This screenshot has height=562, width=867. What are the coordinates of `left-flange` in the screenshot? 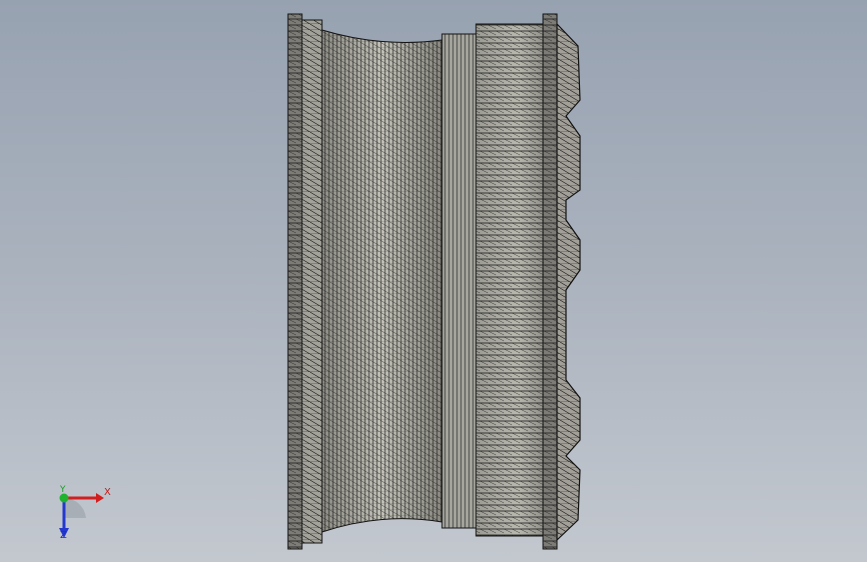 It's located at (305, 281).